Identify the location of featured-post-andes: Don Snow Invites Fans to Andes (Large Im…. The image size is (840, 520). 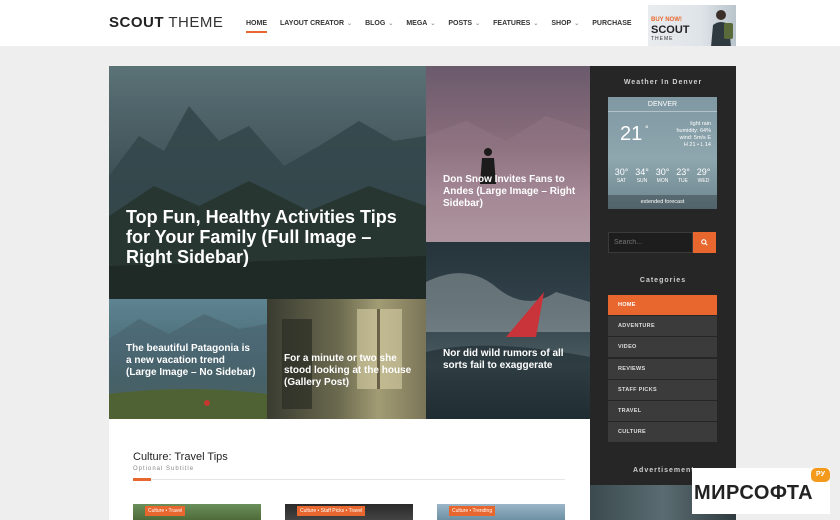
(508, 154).